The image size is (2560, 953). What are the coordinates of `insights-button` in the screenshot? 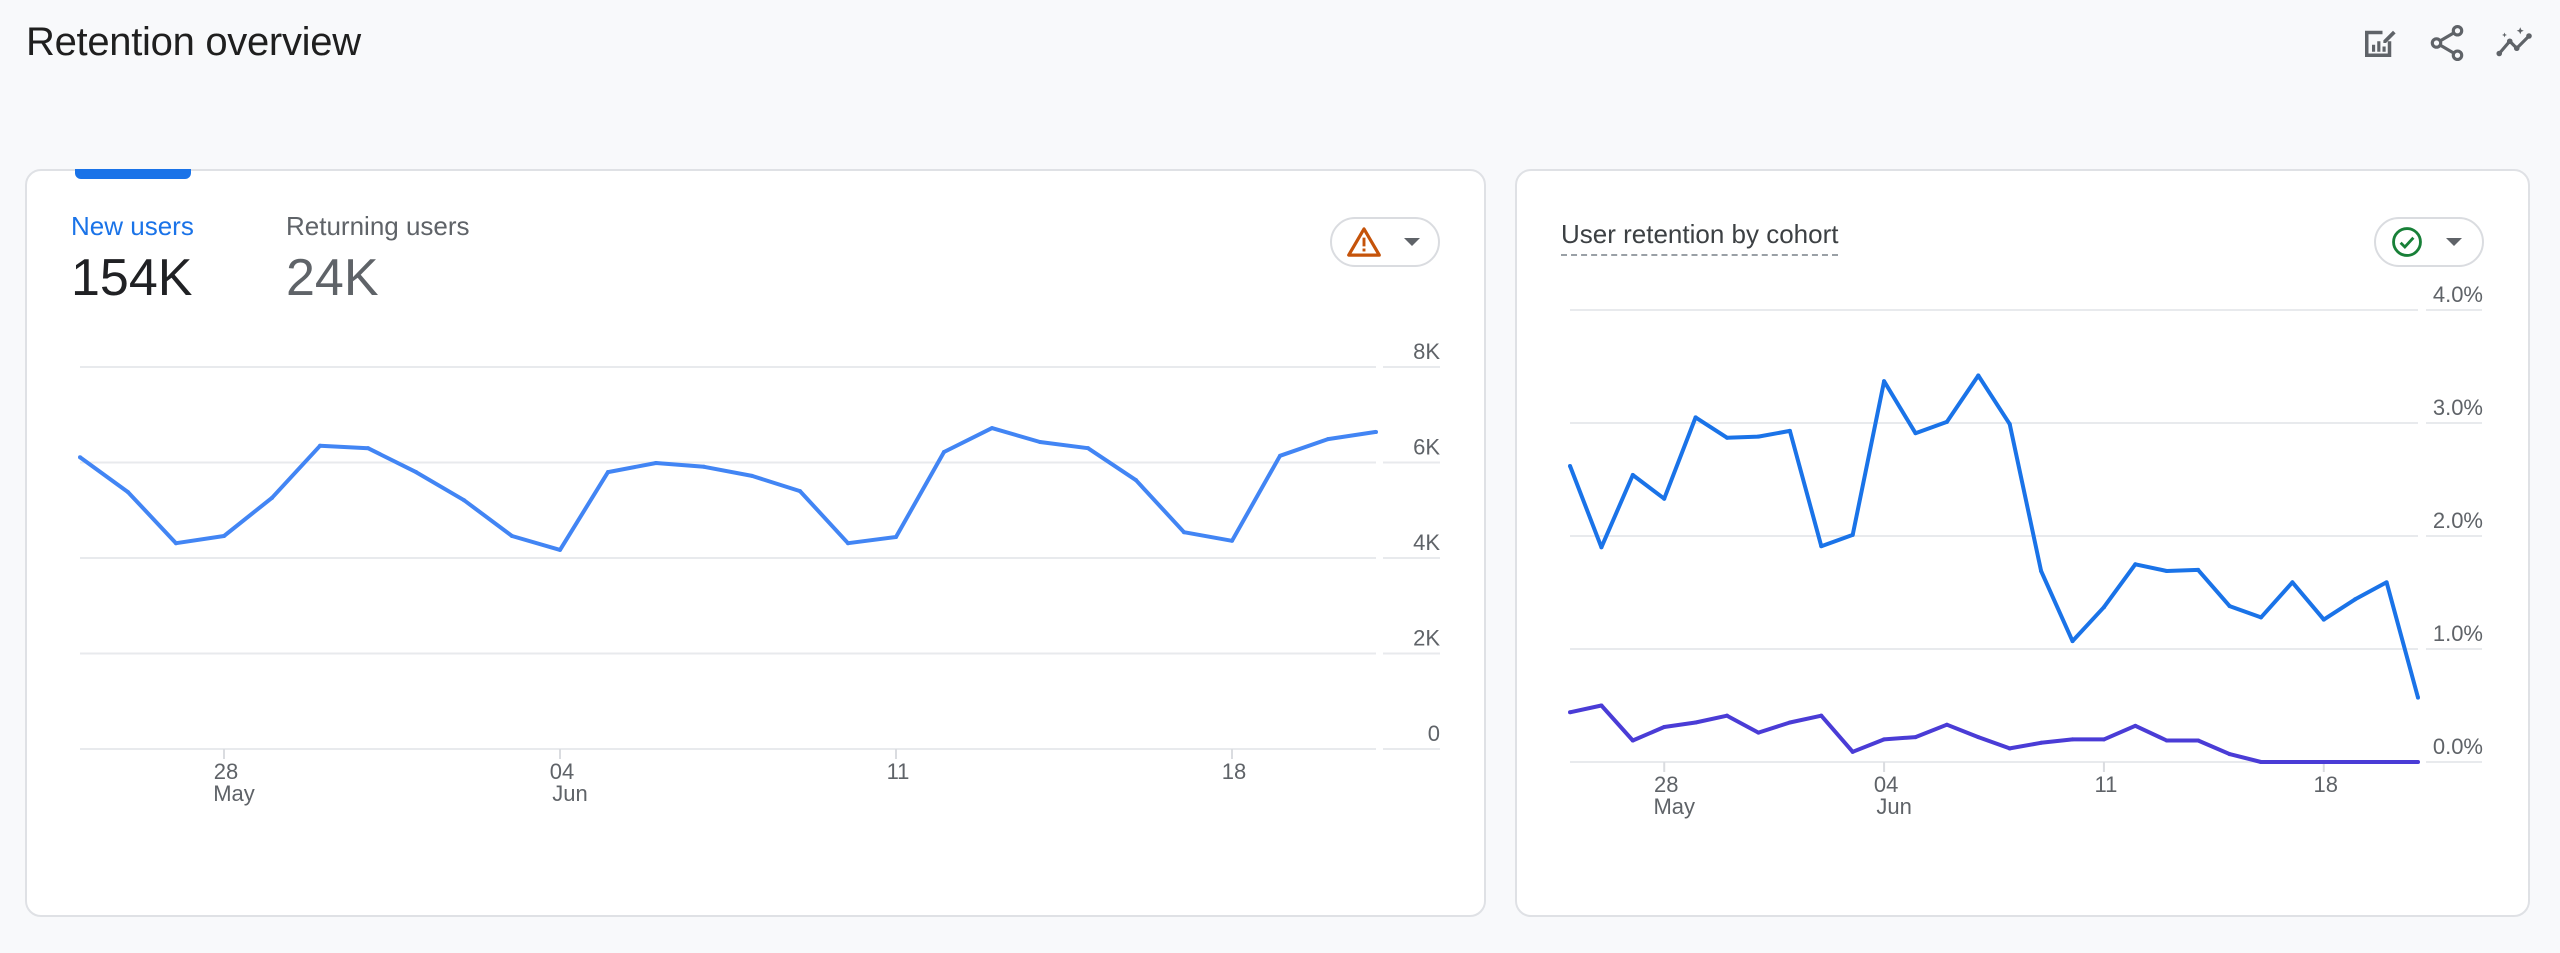 It's located at (2515, 43).